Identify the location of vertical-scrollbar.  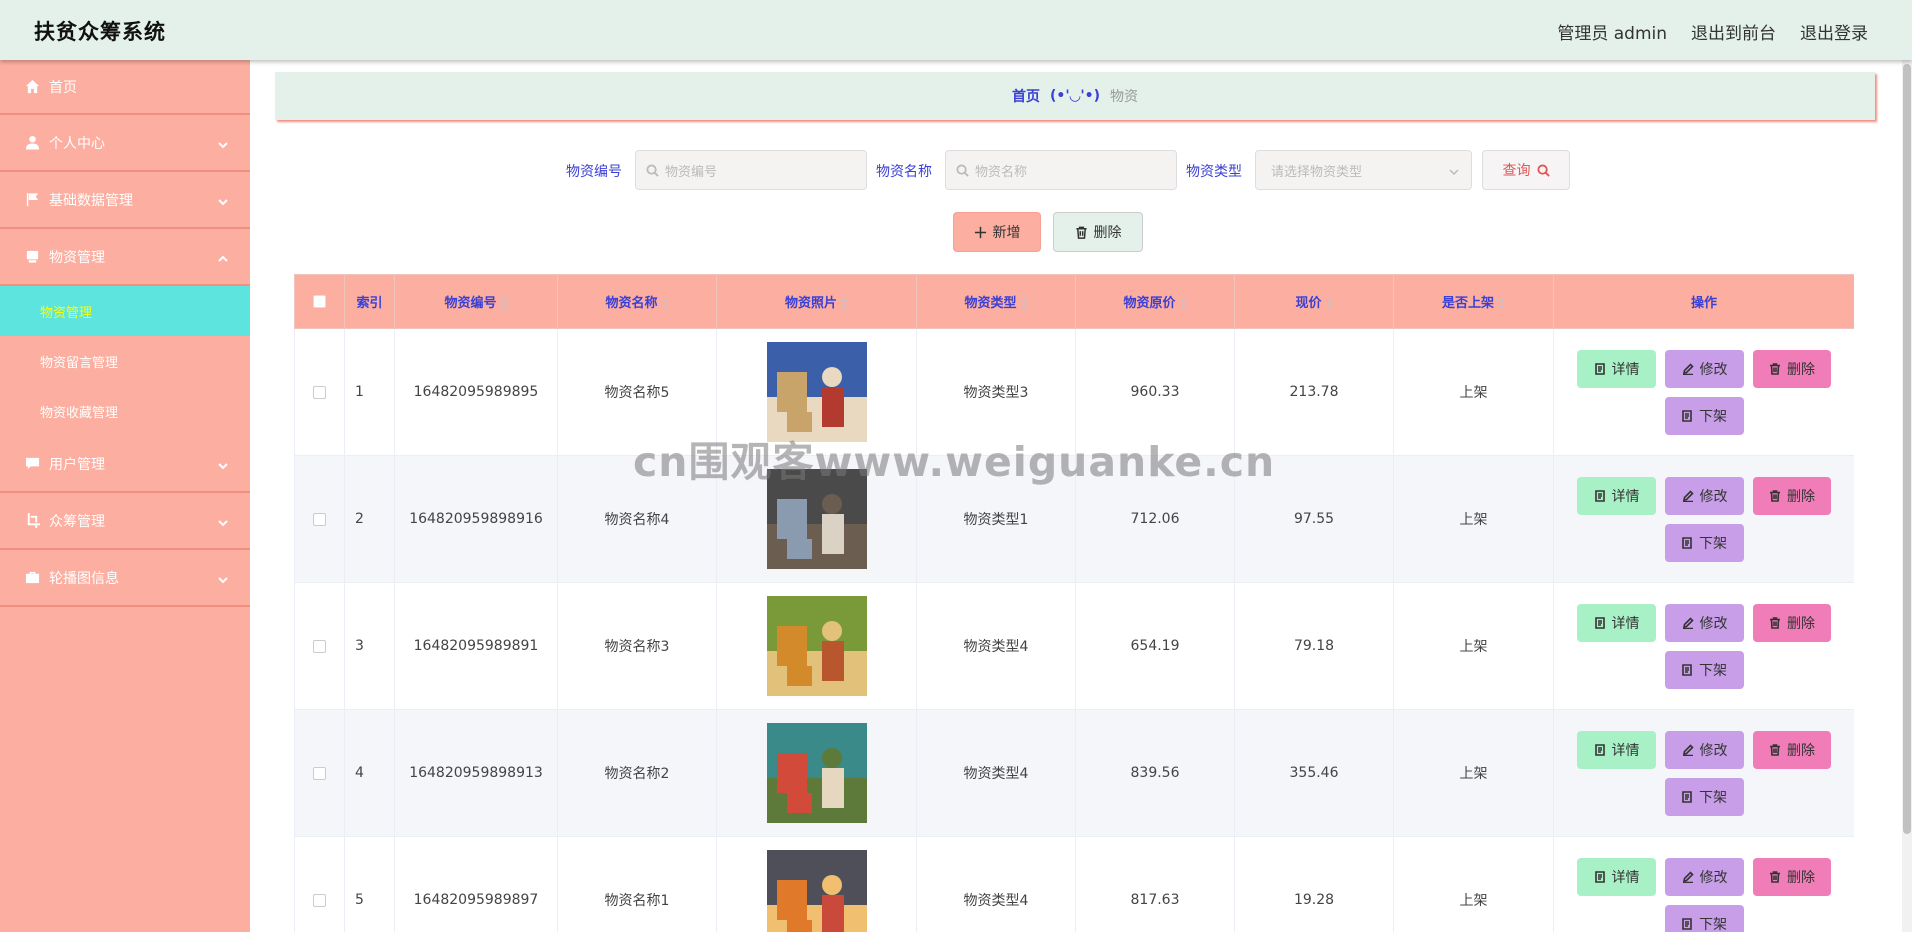
(1907, 496).